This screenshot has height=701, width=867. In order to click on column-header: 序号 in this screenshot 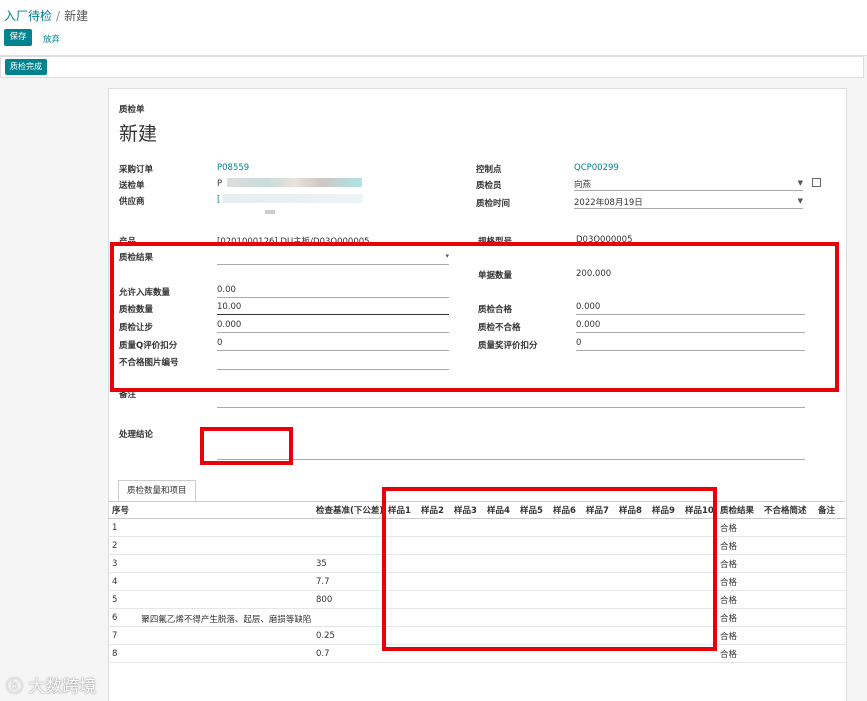, I will do `click(210, 510)`.